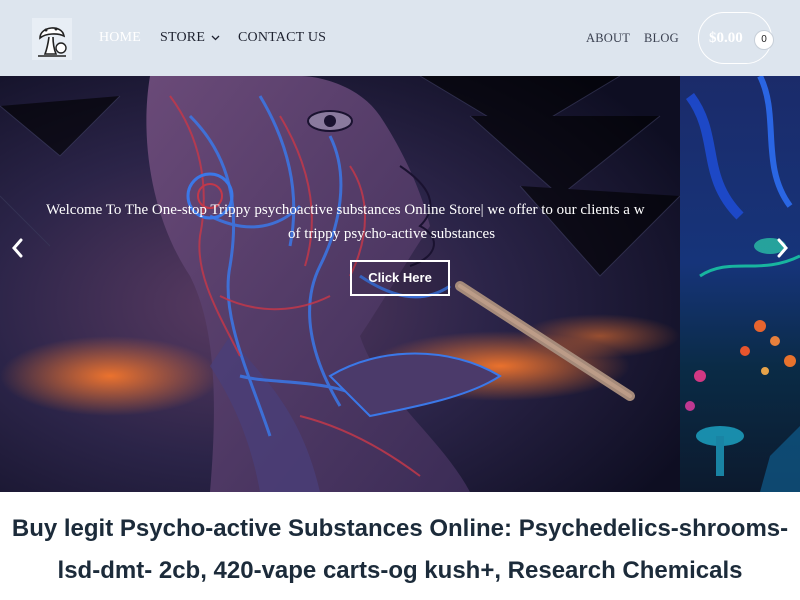  Describe the element at coordinates (183, 38) in the screenshot. I see `nav-store-label: STORE` at that location.